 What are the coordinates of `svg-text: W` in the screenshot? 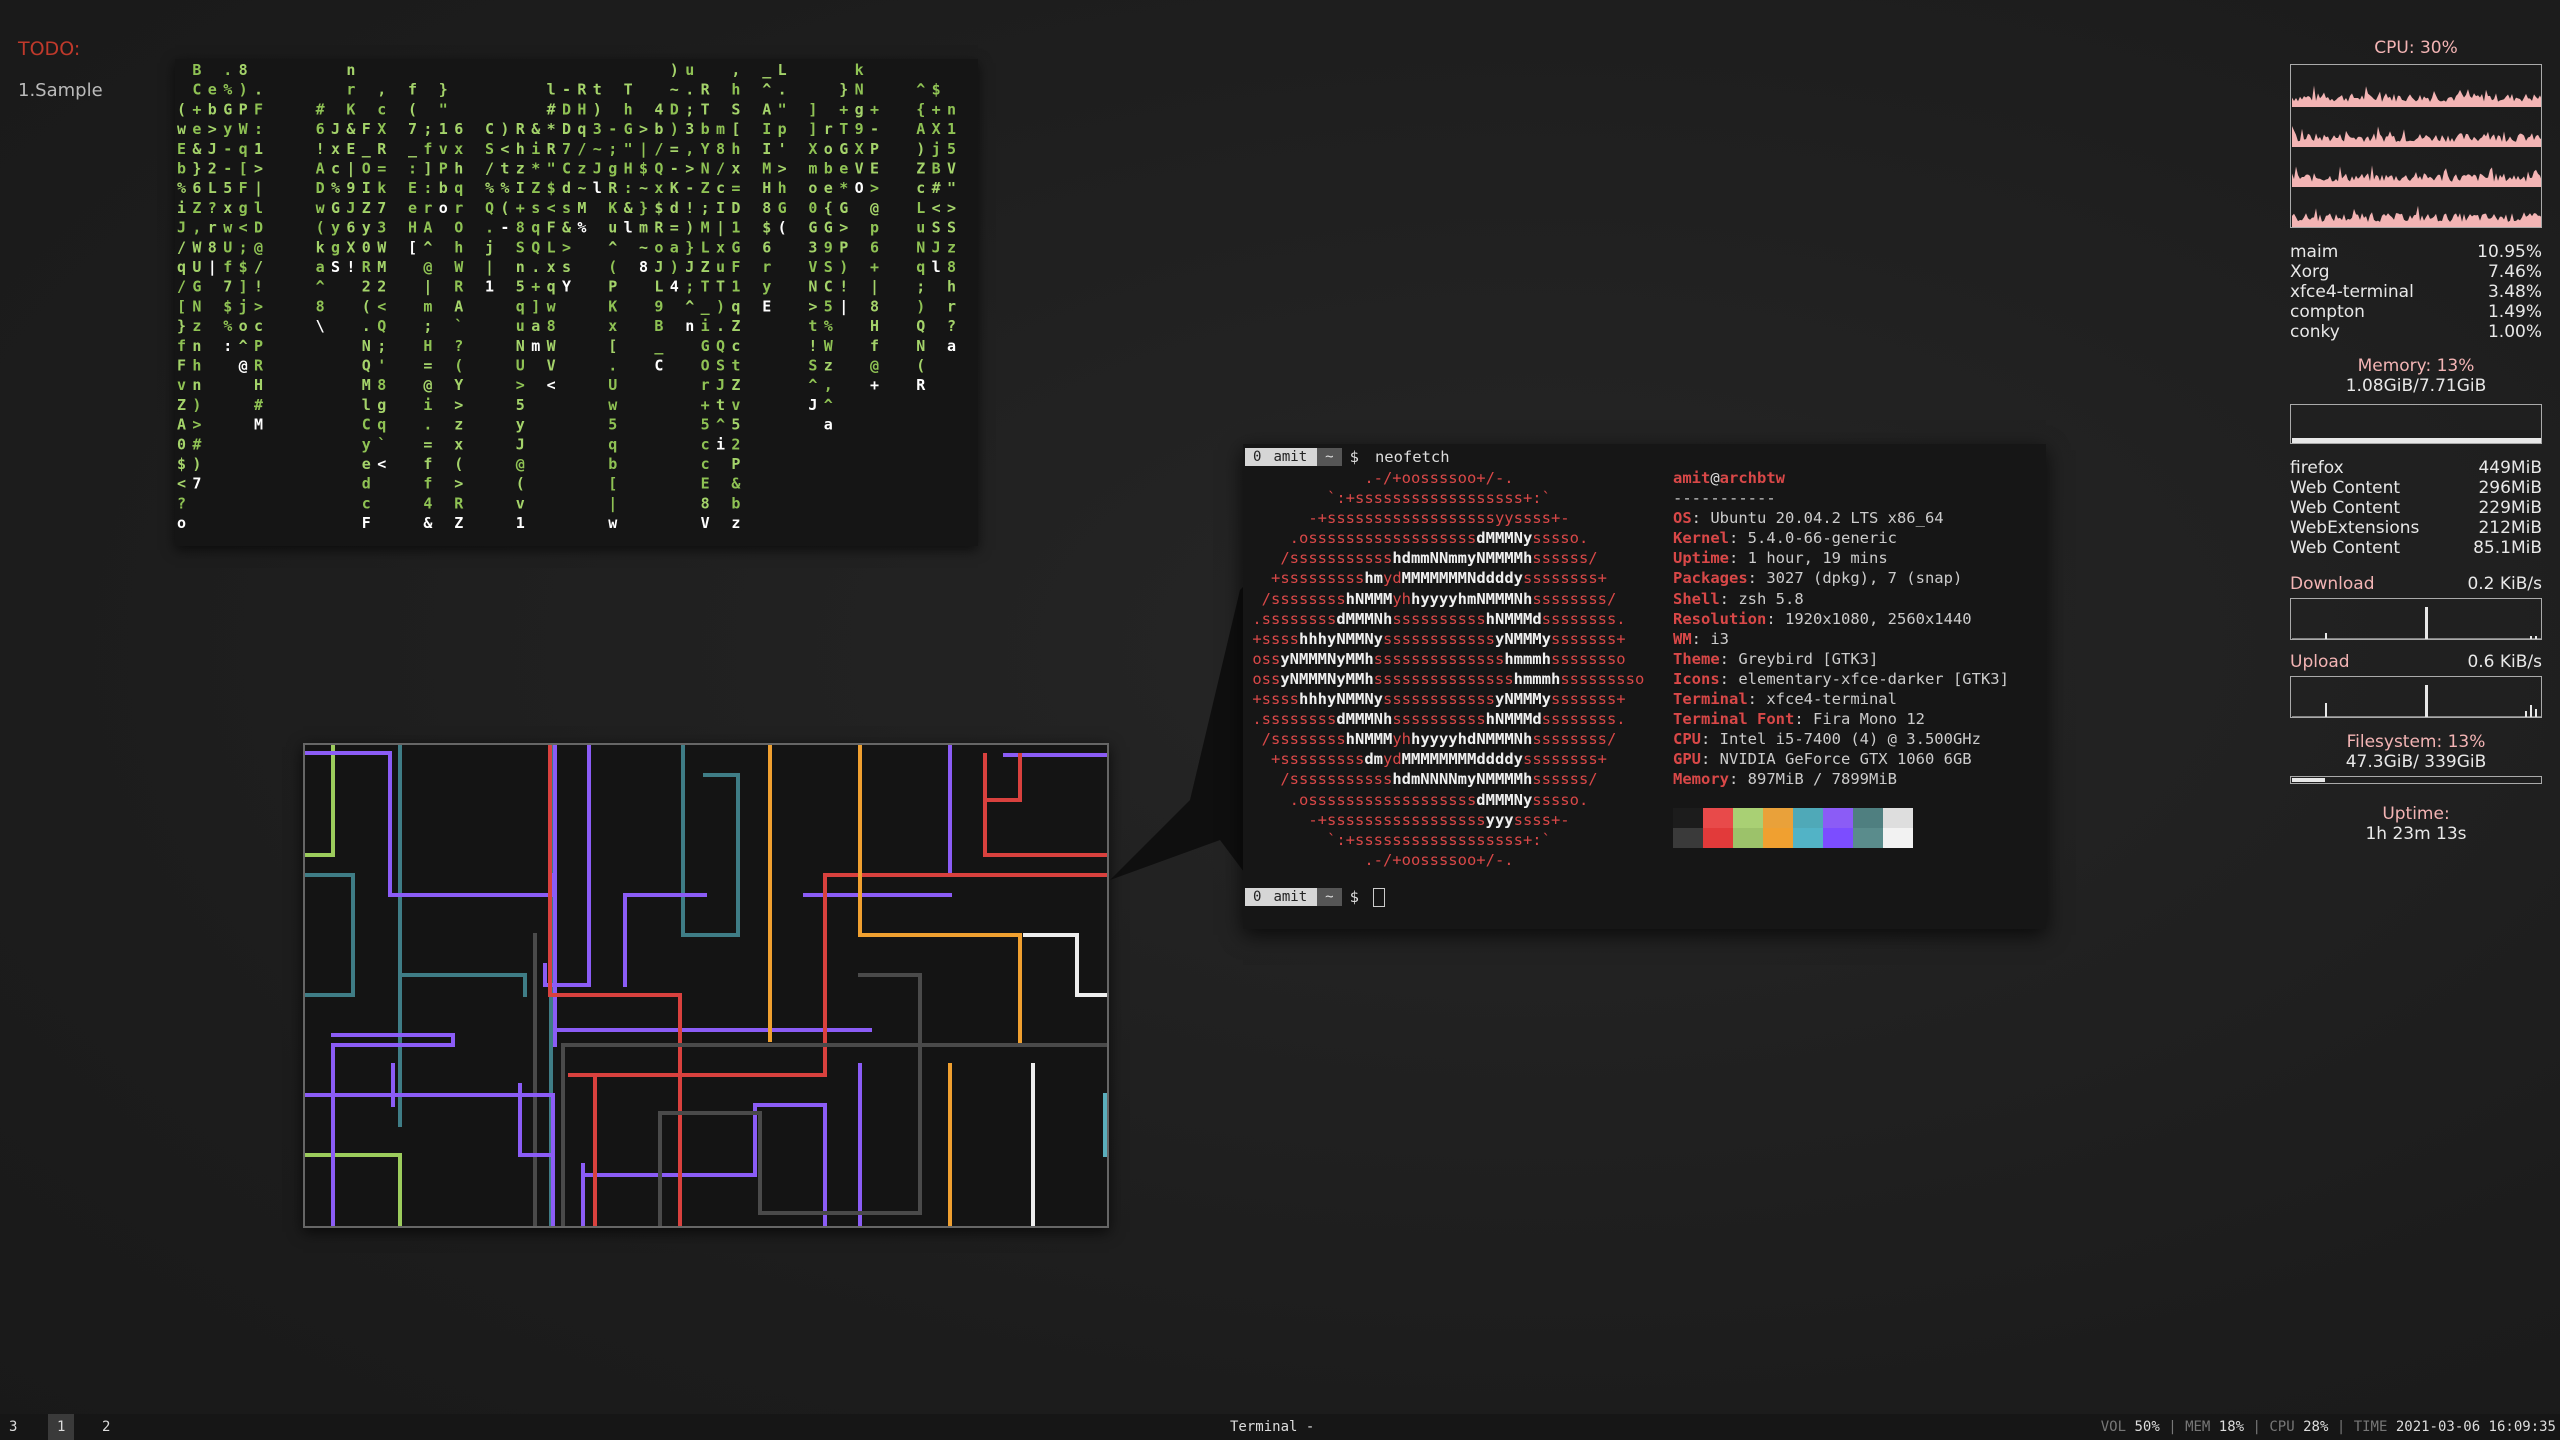 It's located at (459, 267).